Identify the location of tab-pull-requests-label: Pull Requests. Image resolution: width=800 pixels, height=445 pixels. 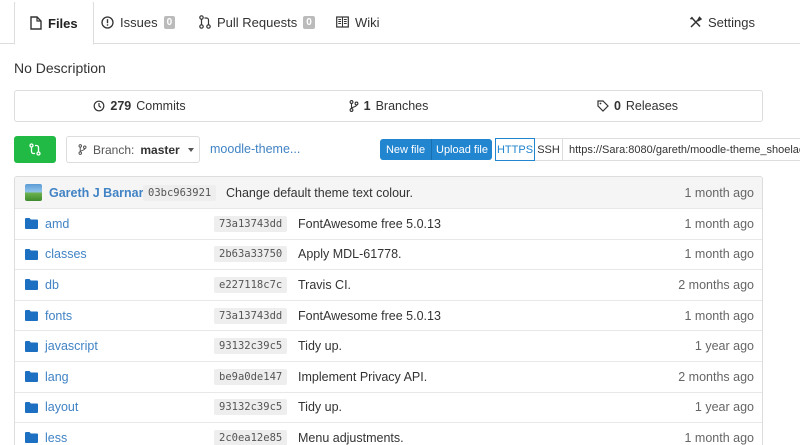
(257, 22).